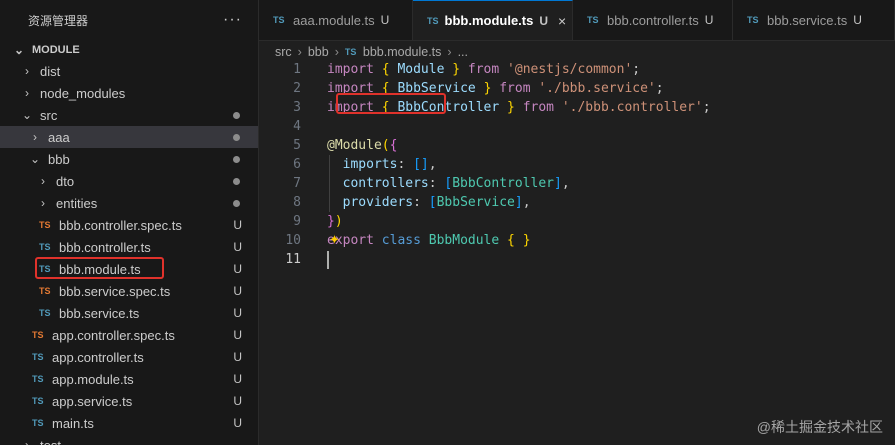 The image size is (895, 445). I want to click on tab-label: aaa.module.ts, so click(334, 20).